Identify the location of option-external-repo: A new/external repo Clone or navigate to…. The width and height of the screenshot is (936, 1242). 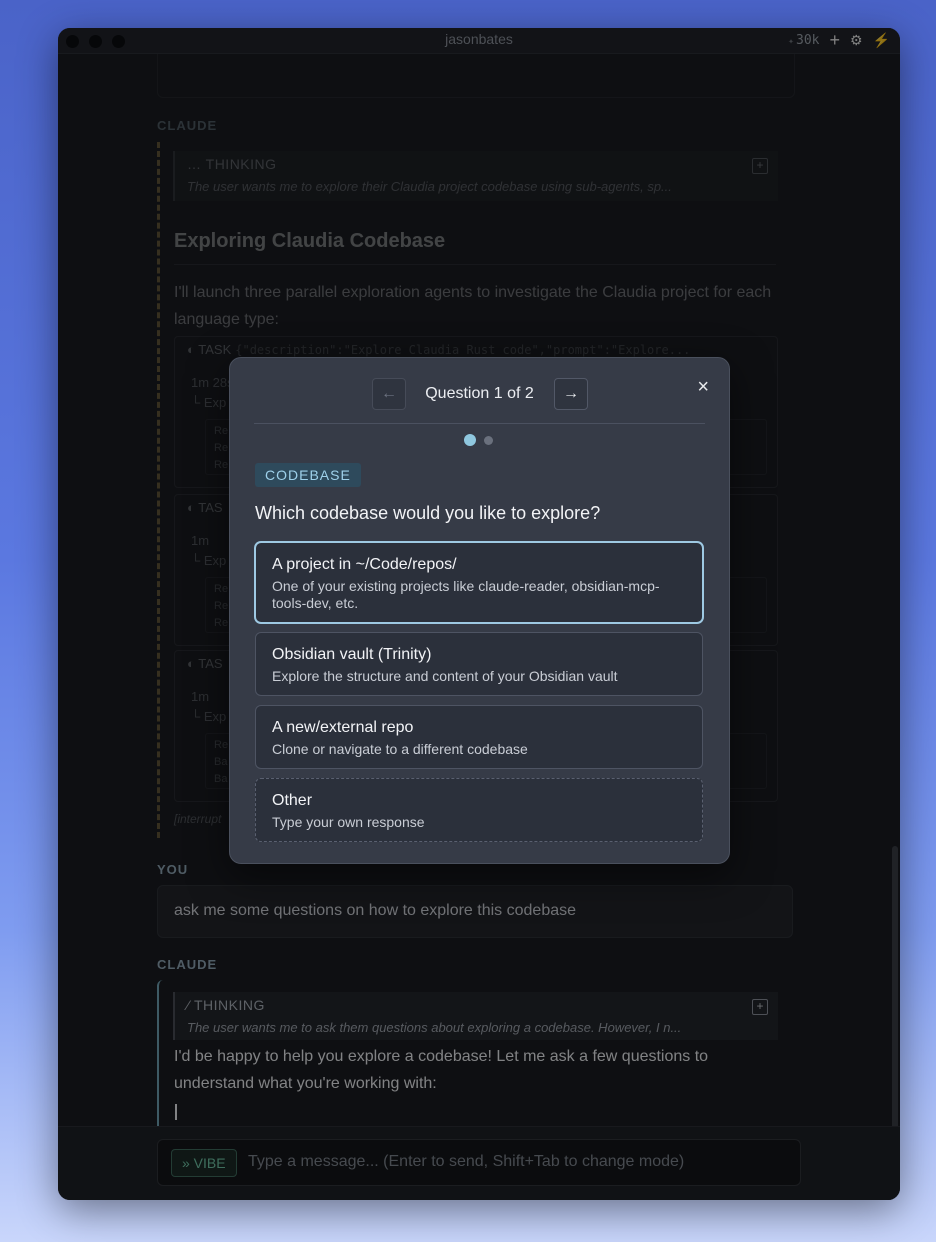
(479, 737).